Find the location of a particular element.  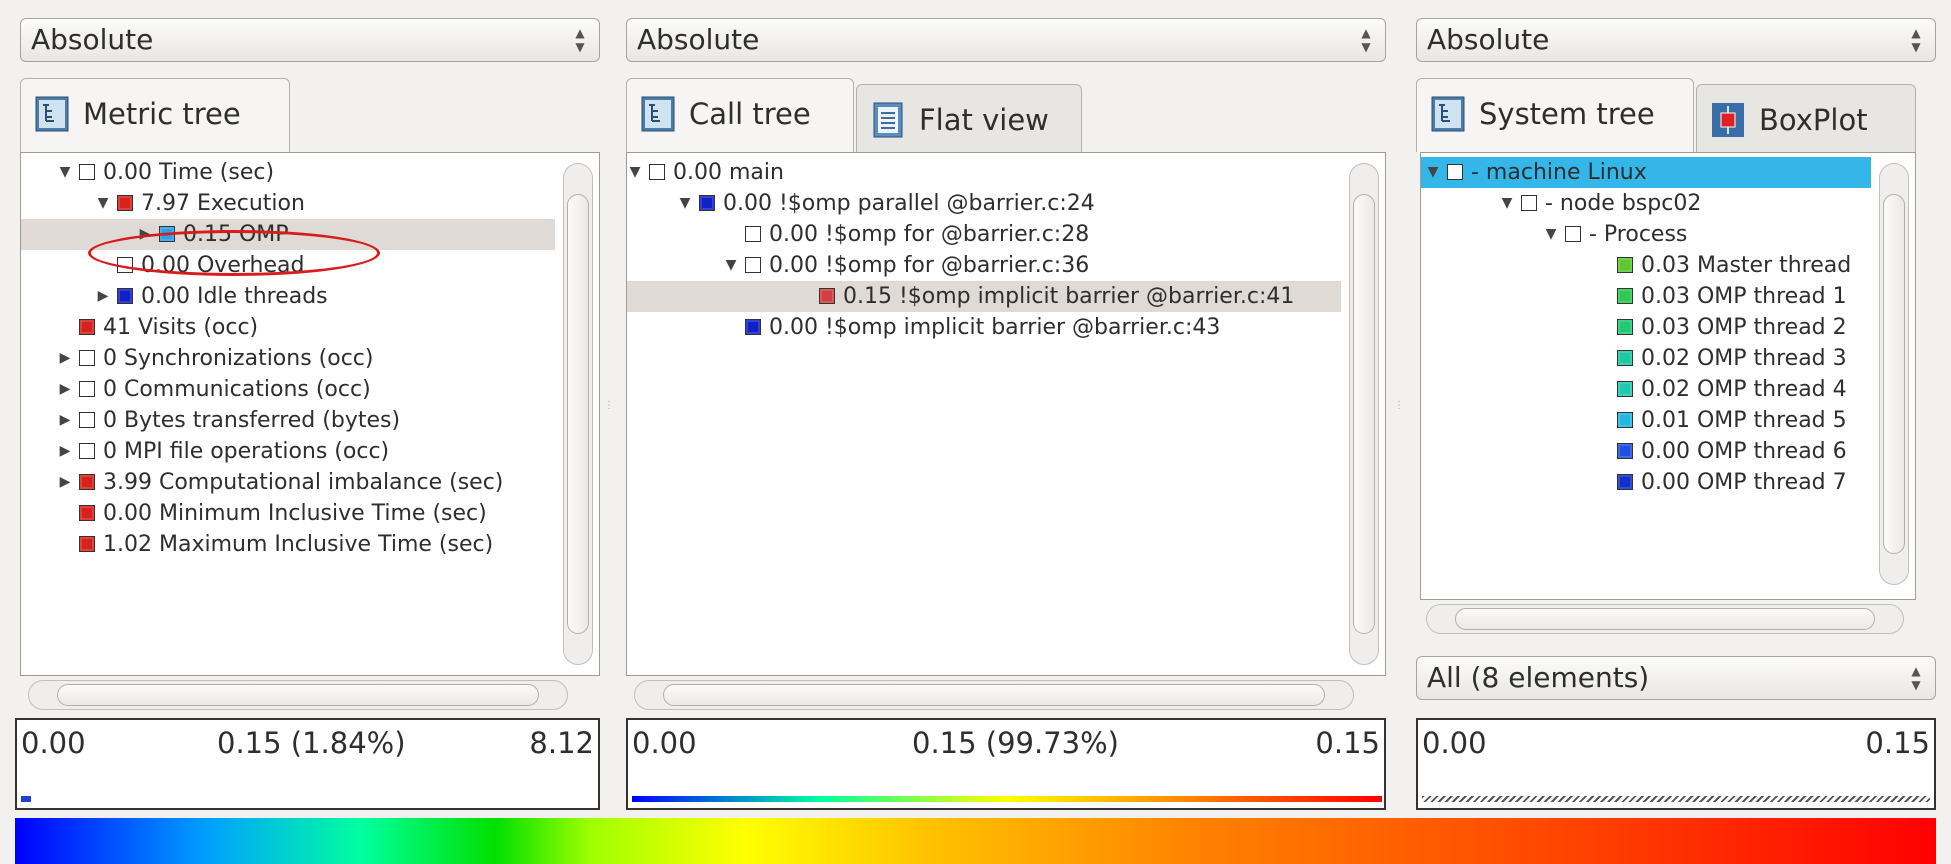

system-tree-row: 0.02 OMP thread 3 is located at coordinates (1646, 358).